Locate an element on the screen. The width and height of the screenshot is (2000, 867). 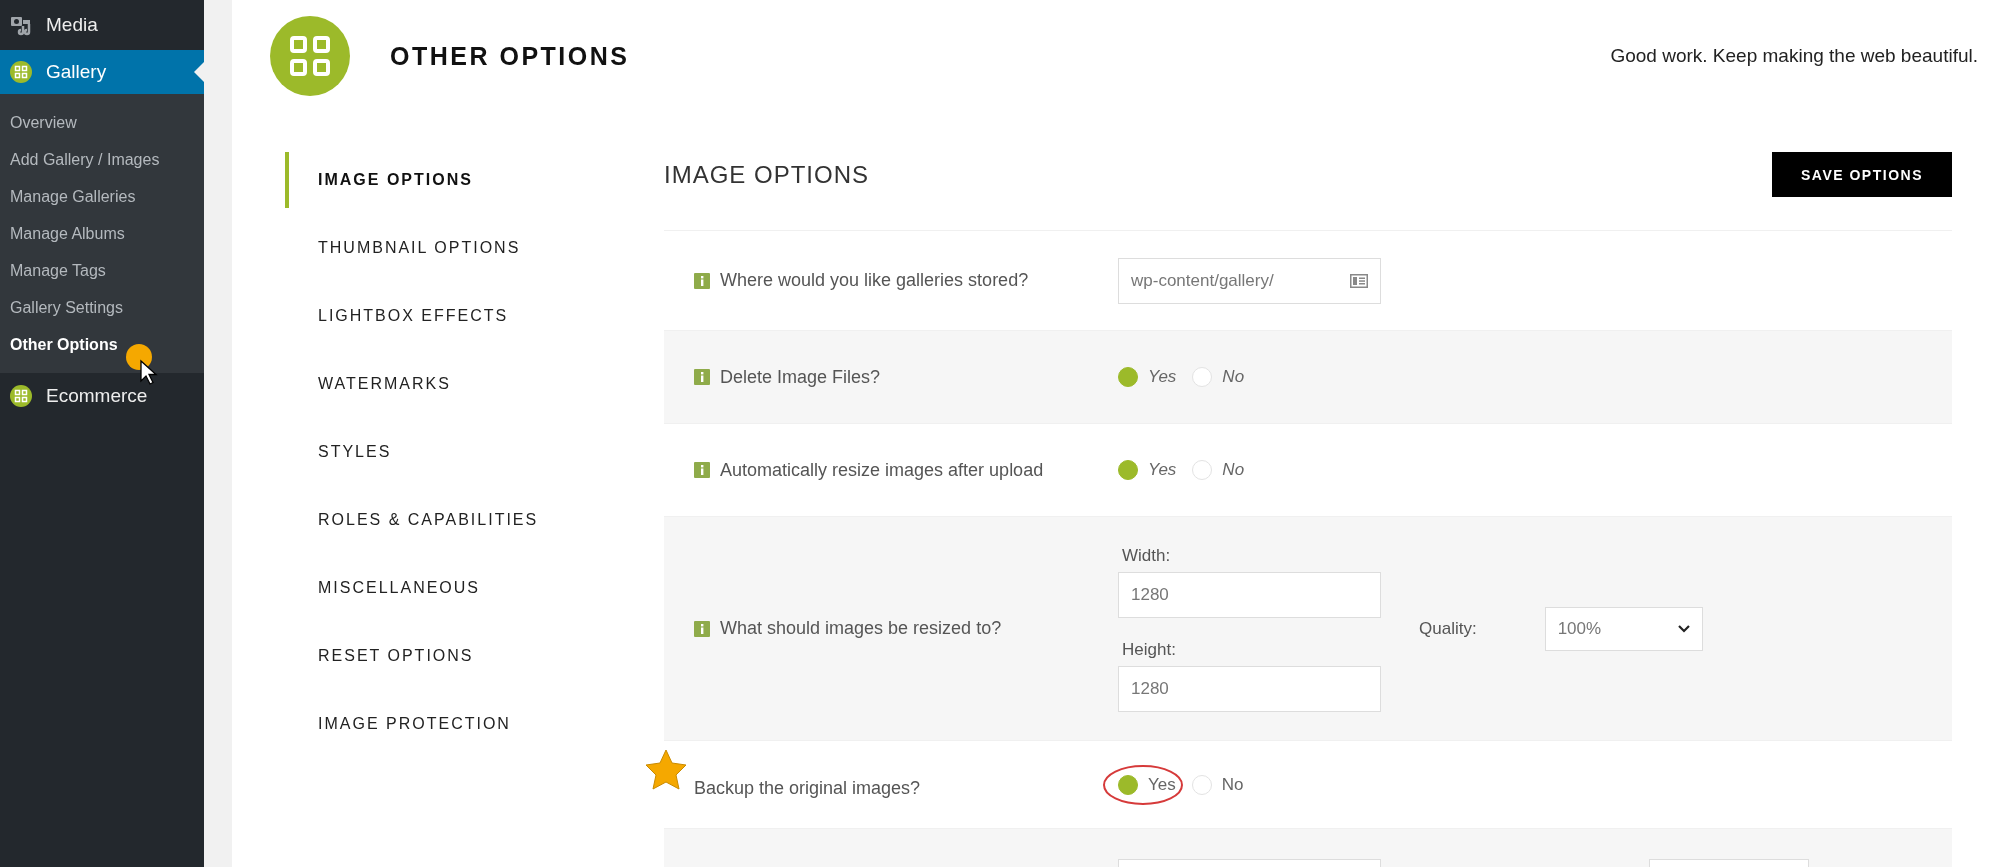
nav-tab: WATERMARKS is located at coordinates (474, 384).